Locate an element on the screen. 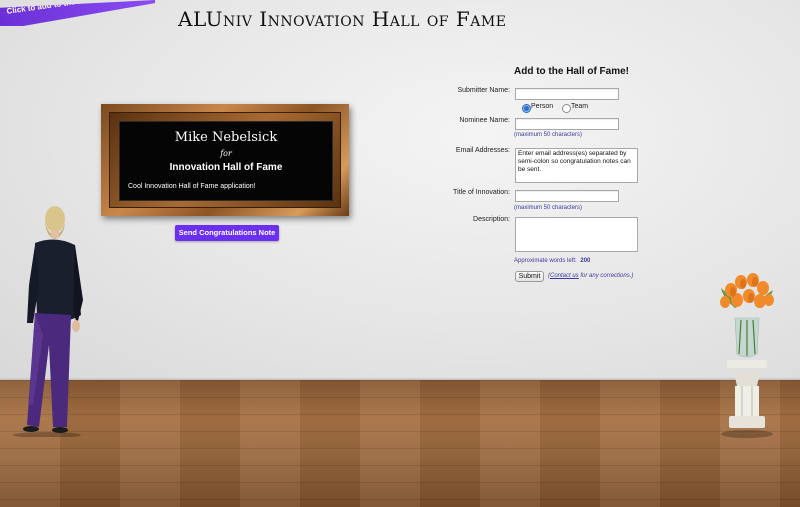 This screenshot has height=507, width=800. plaque-name: Mike Nebelsick is located at coordinates (226, 137).